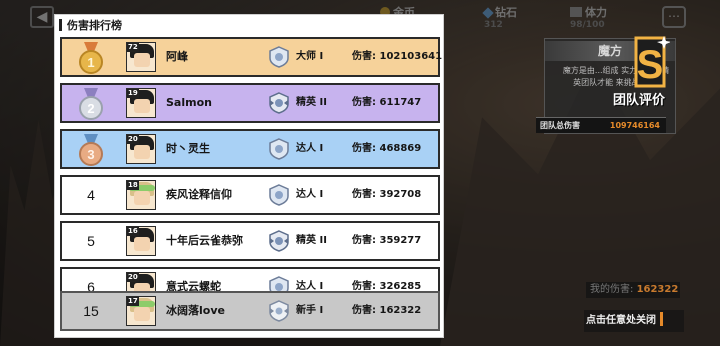  I want to click on player-name: 疾风诠释信仰, so click(199, 194).